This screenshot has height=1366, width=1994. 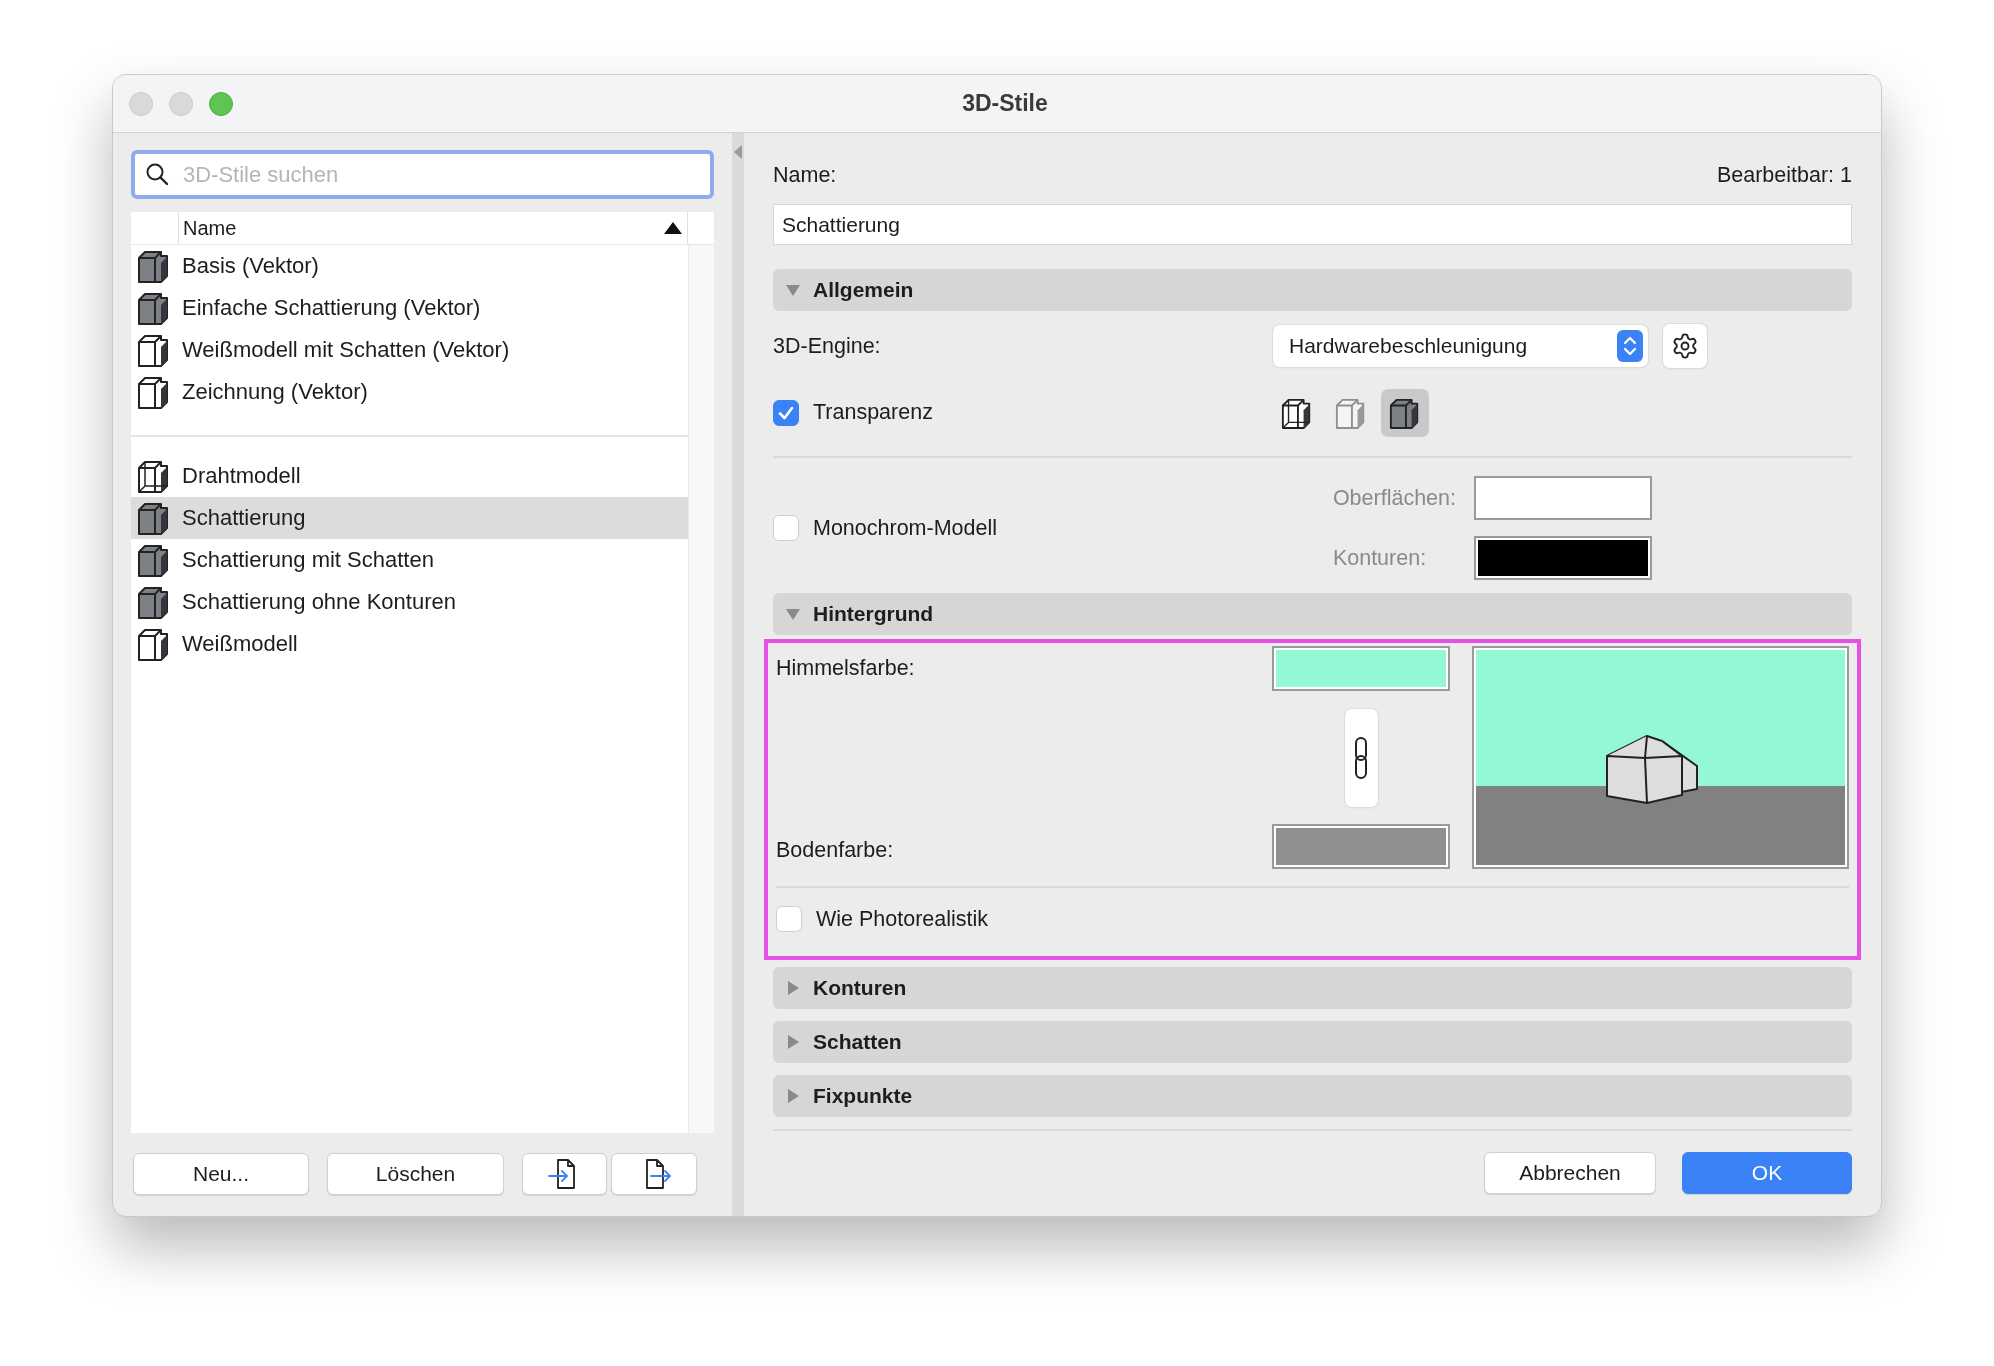 What do you see at coordinates (1312, 224) in the screenshot?
I see `name-field: Schattierung` at bounding box center [1312, 224].